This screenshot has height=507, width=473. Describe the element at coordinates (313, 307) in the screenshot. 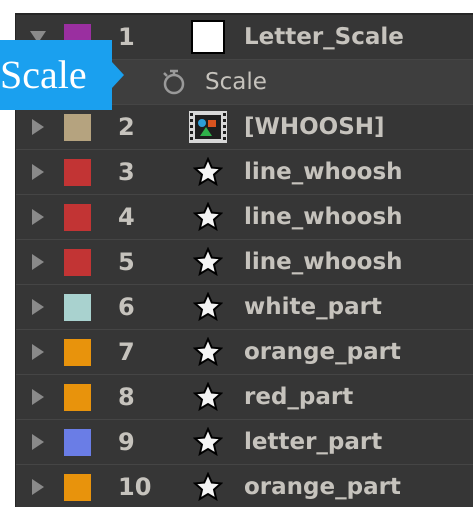

I see `layer-name: white_part` at that location.